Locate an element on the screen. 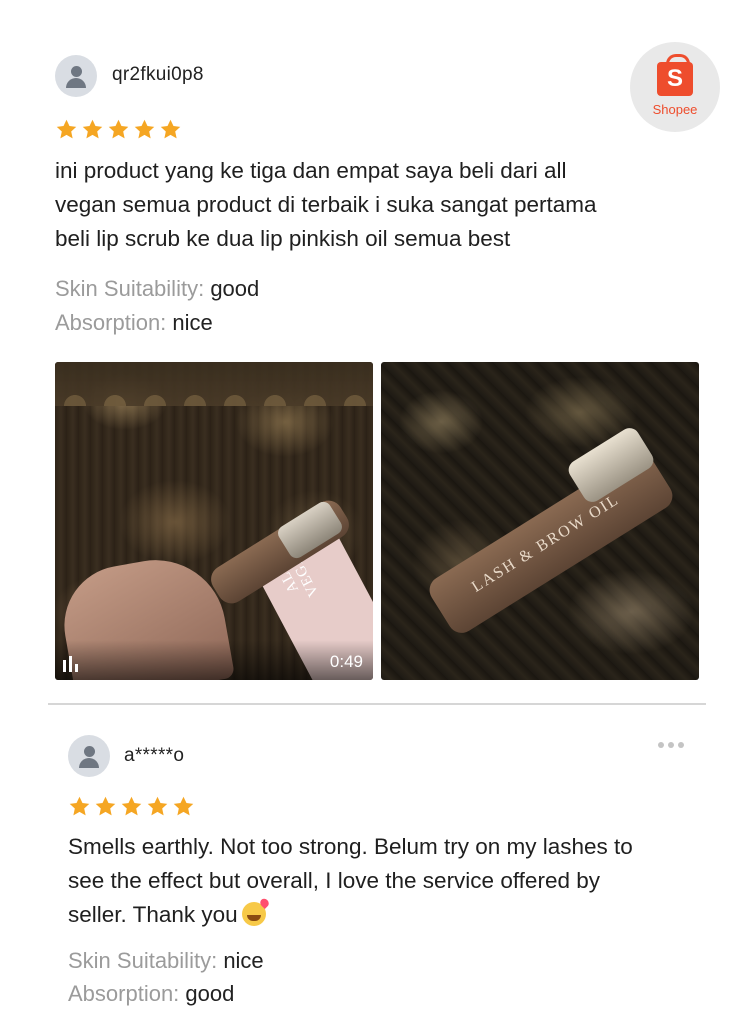 The width and height of the screenshot is (754, 1024). attribute-skin-suitability: Skin Suitability: nice is located at coordinates (166, 961).